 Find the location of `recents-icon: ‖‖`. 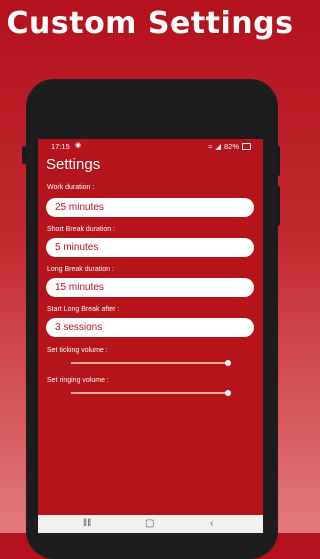

recents-icon: ‖‖ is located at coordinates (87, 523).